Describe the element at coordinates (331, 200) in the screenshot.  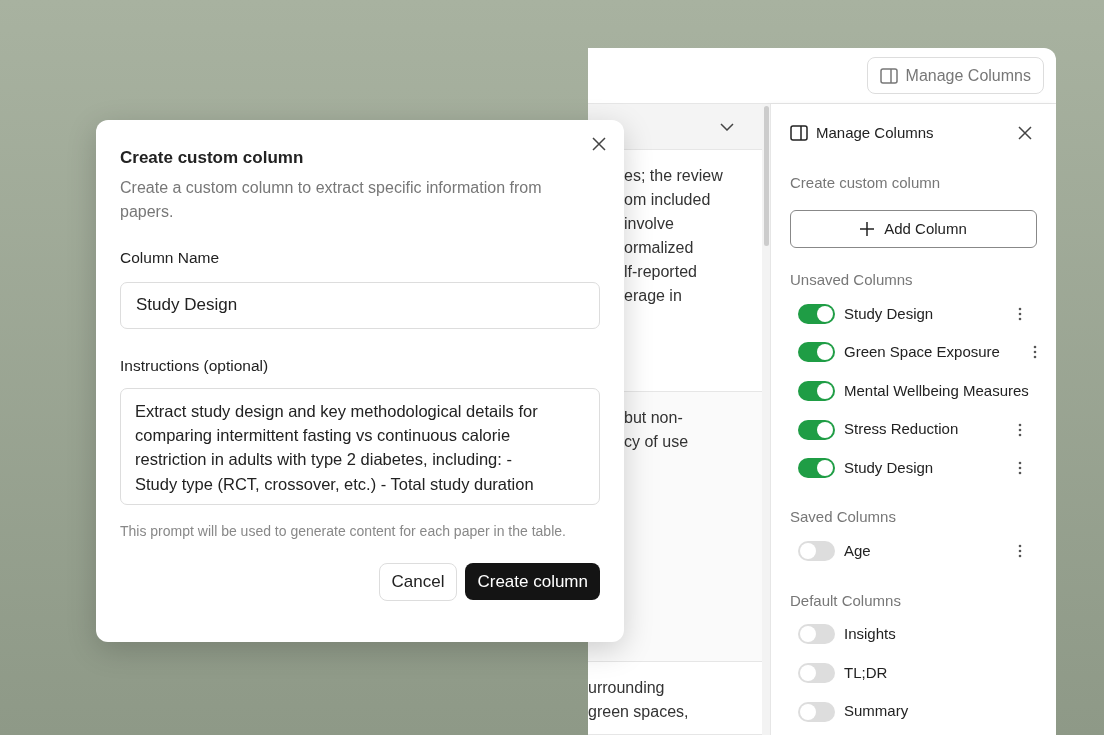
I see `dialog-description: Create a custom column to extract specific information from papers.` at that location.